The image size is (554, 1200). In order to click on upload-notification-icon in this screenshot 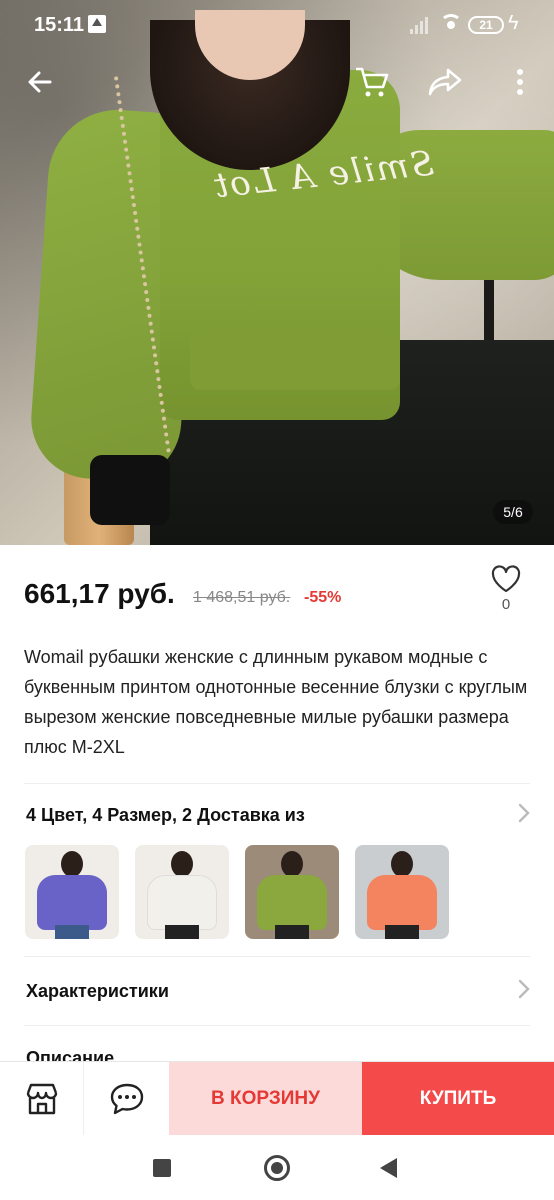, I will do `click(97, 24)`.